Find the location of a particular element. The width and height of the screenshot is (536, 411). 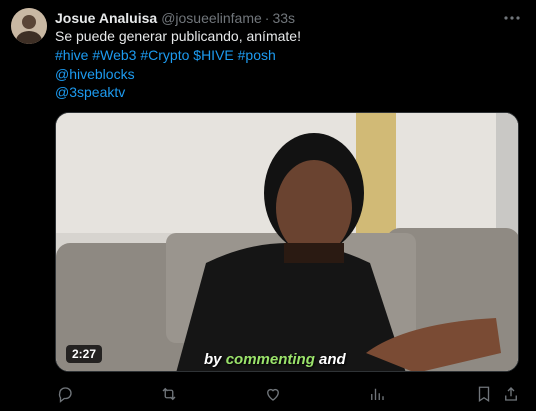

reply-button is located at coordinates (65, 394).